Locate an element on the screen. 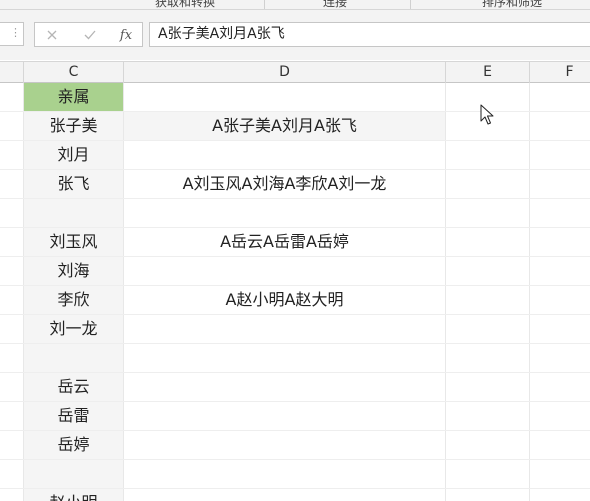 Image resolution: width=590 pixels, height=501 pixels. table-row: 岳婷 is located at coordinates (295, 445).